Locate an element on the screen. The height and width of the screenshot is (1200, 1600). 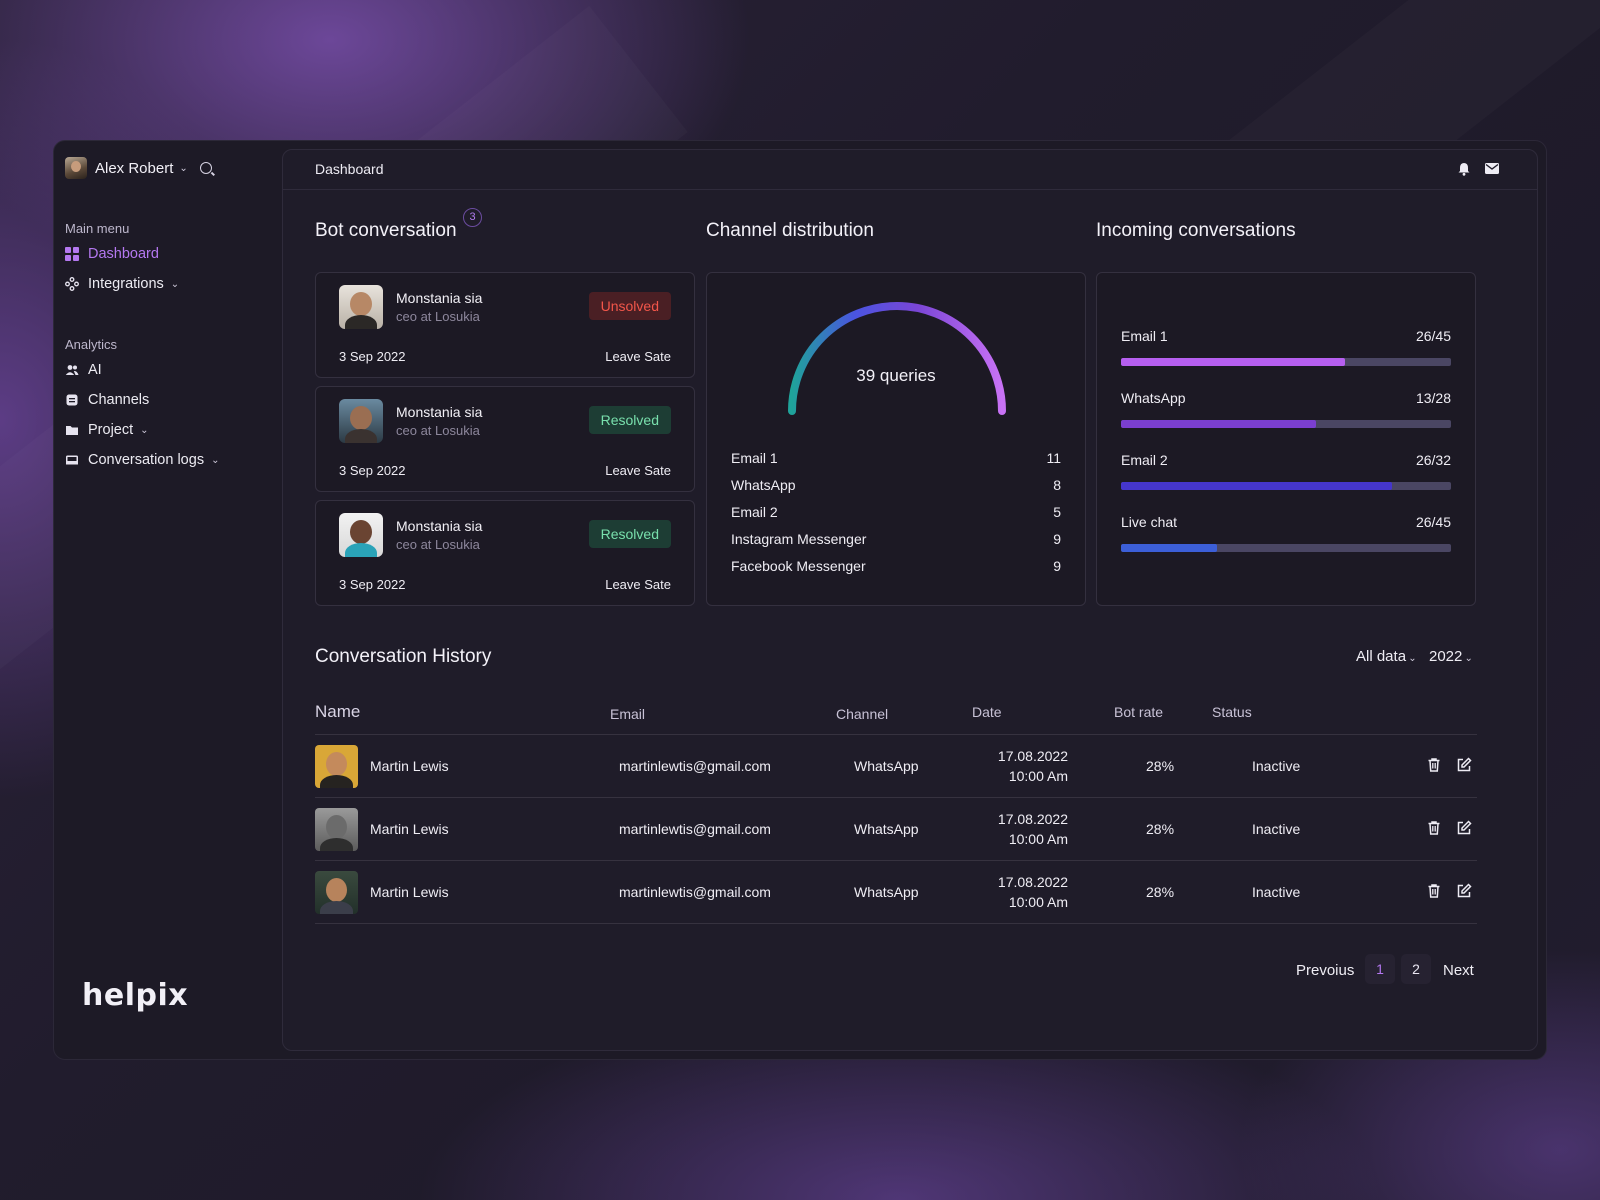
row-label: WhatsApp is located at coordinates (1153, 398).